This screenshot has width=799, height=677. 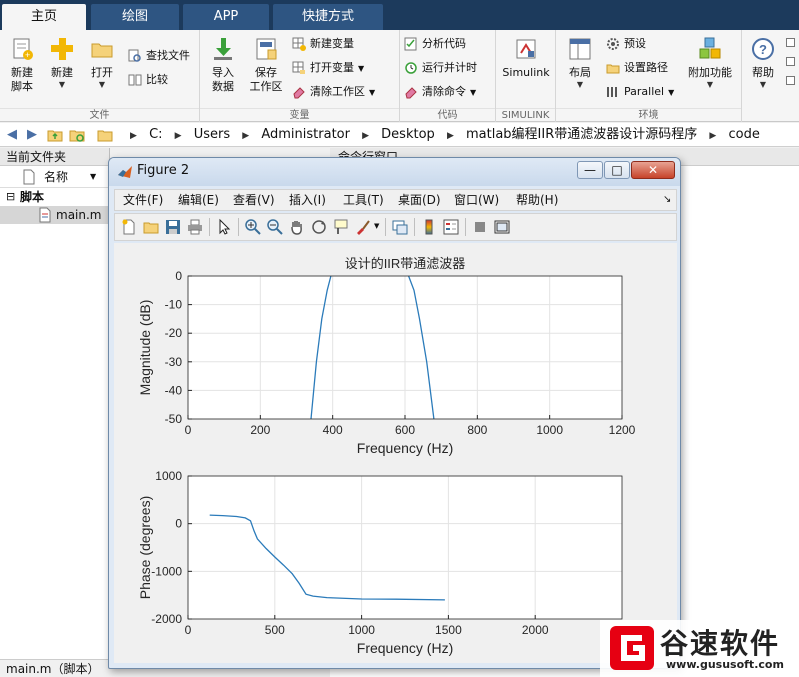 I want to click on parallel-label: Parallel, so click(x=644, y=91).